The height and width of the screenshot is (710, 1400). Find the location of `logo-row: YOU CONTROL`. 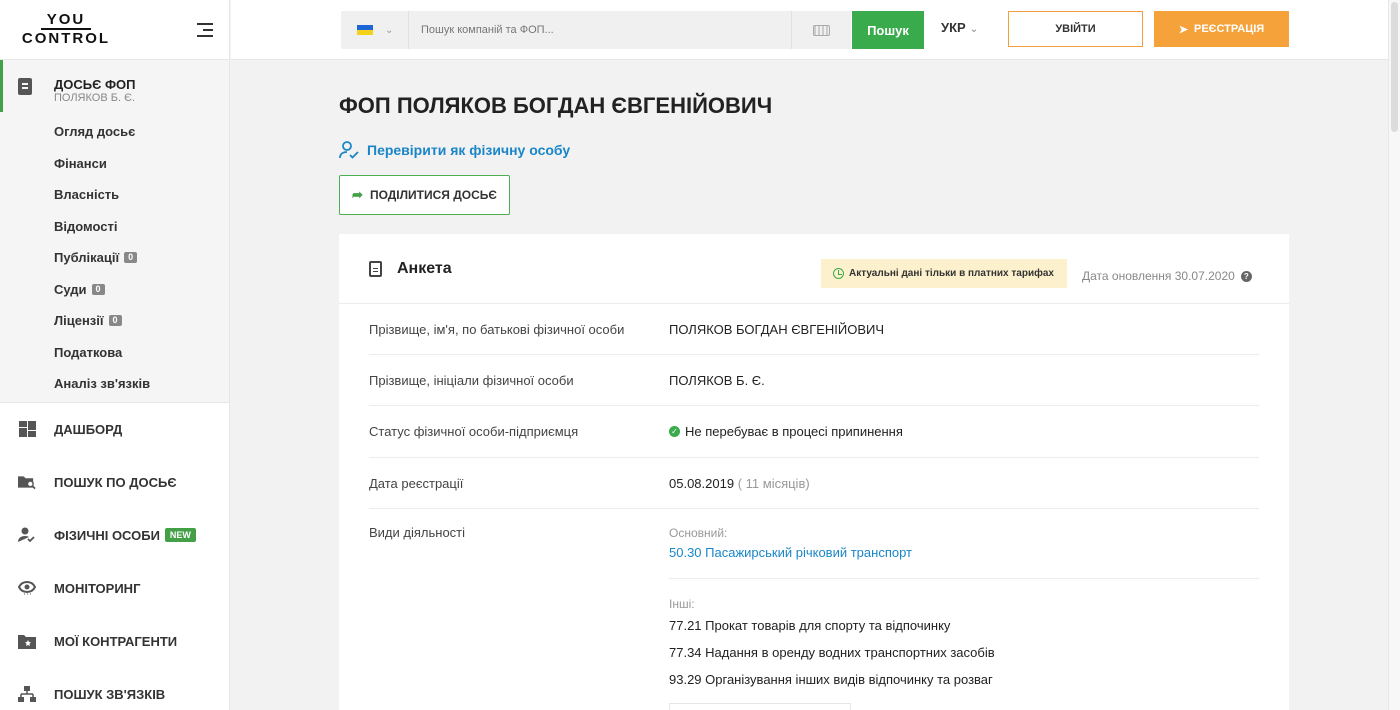

logo-row: YOU CONTROL is located at coordinates (114, 30).